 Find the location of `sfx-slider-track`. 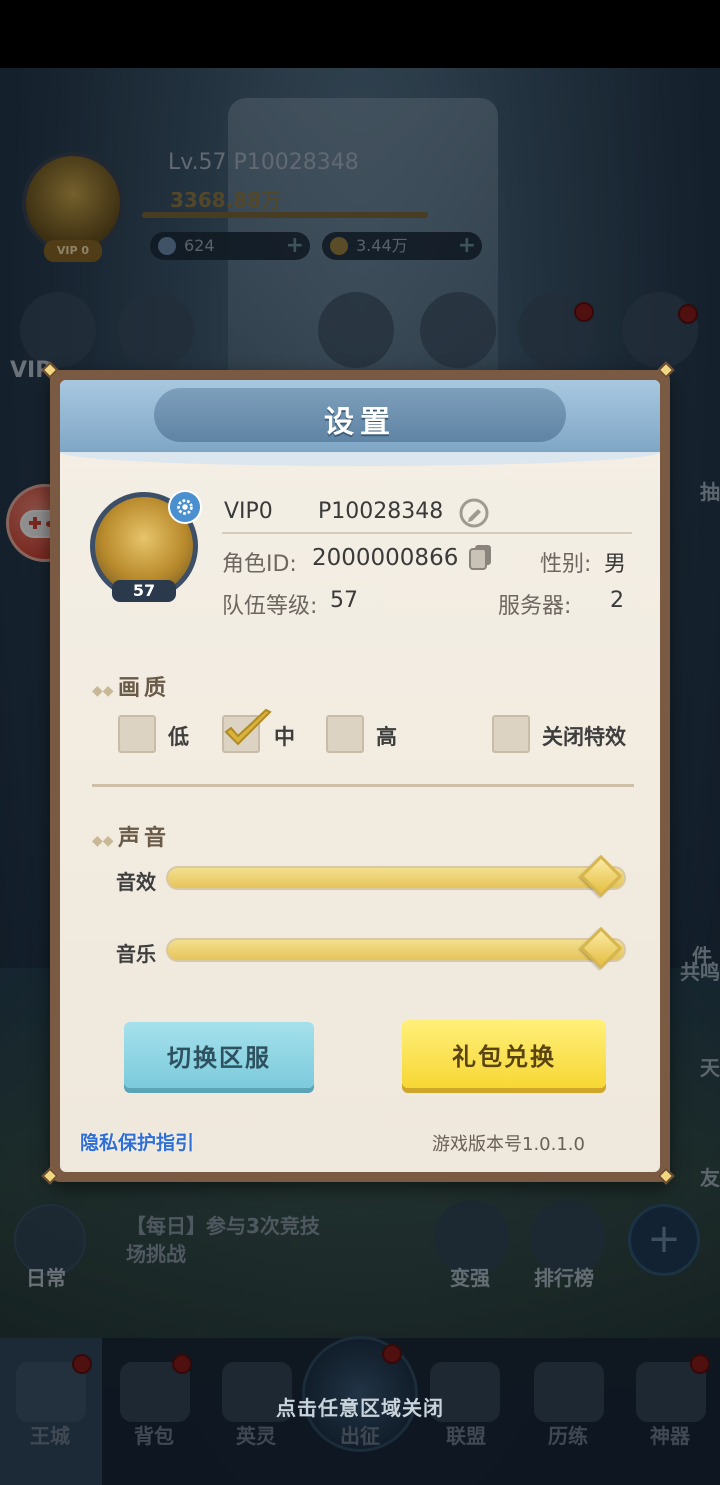

sfx-slider-track is located at coordinates (396, 878).